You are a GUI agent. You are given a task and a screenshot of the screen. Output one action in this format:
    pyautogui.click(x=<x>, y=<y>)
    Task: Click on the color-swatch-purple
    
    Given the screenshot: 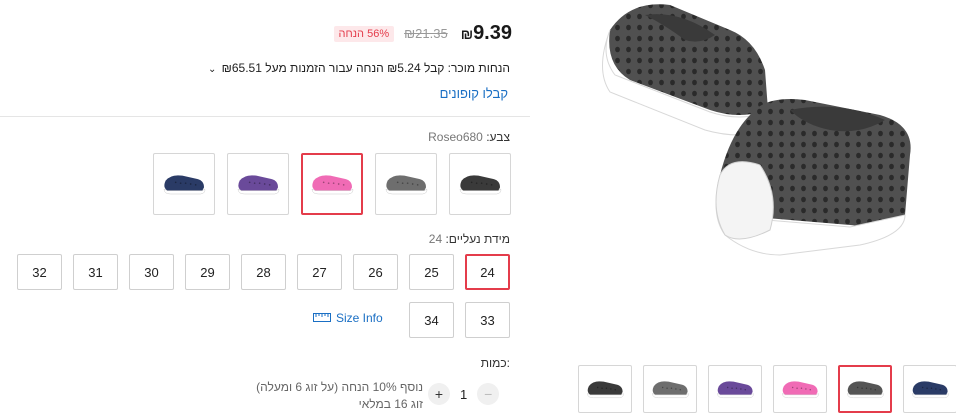 What is the action you would take?
    pyautogui.click(x=258, y=184)
    